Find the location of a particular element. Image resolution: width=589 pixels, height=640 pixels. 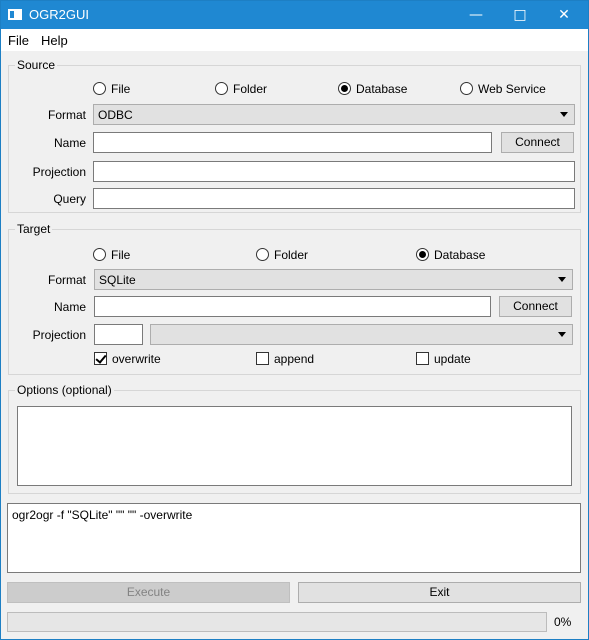

close-icon: ✕ is located at coordinates (564, 15).